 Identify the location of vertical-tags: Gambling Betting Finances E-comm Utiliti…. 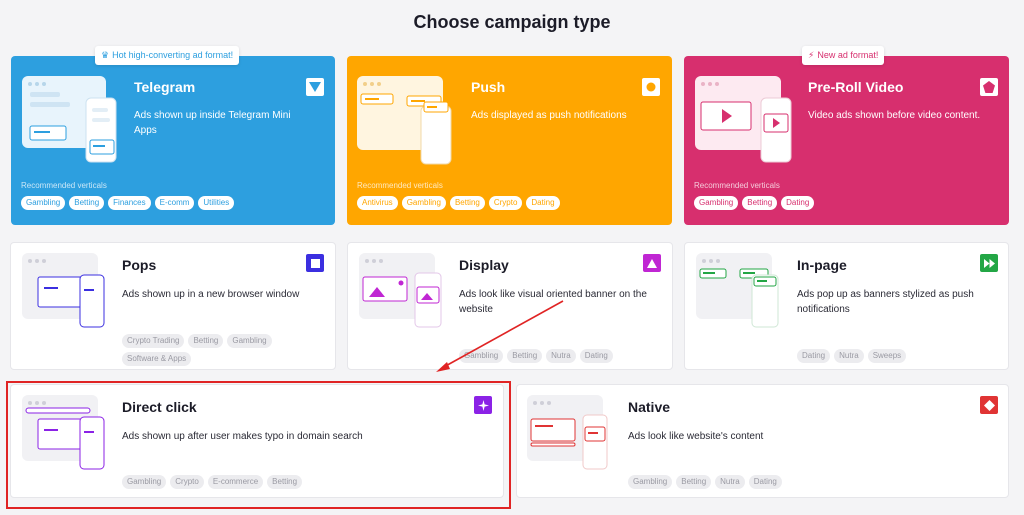
(171, 203).